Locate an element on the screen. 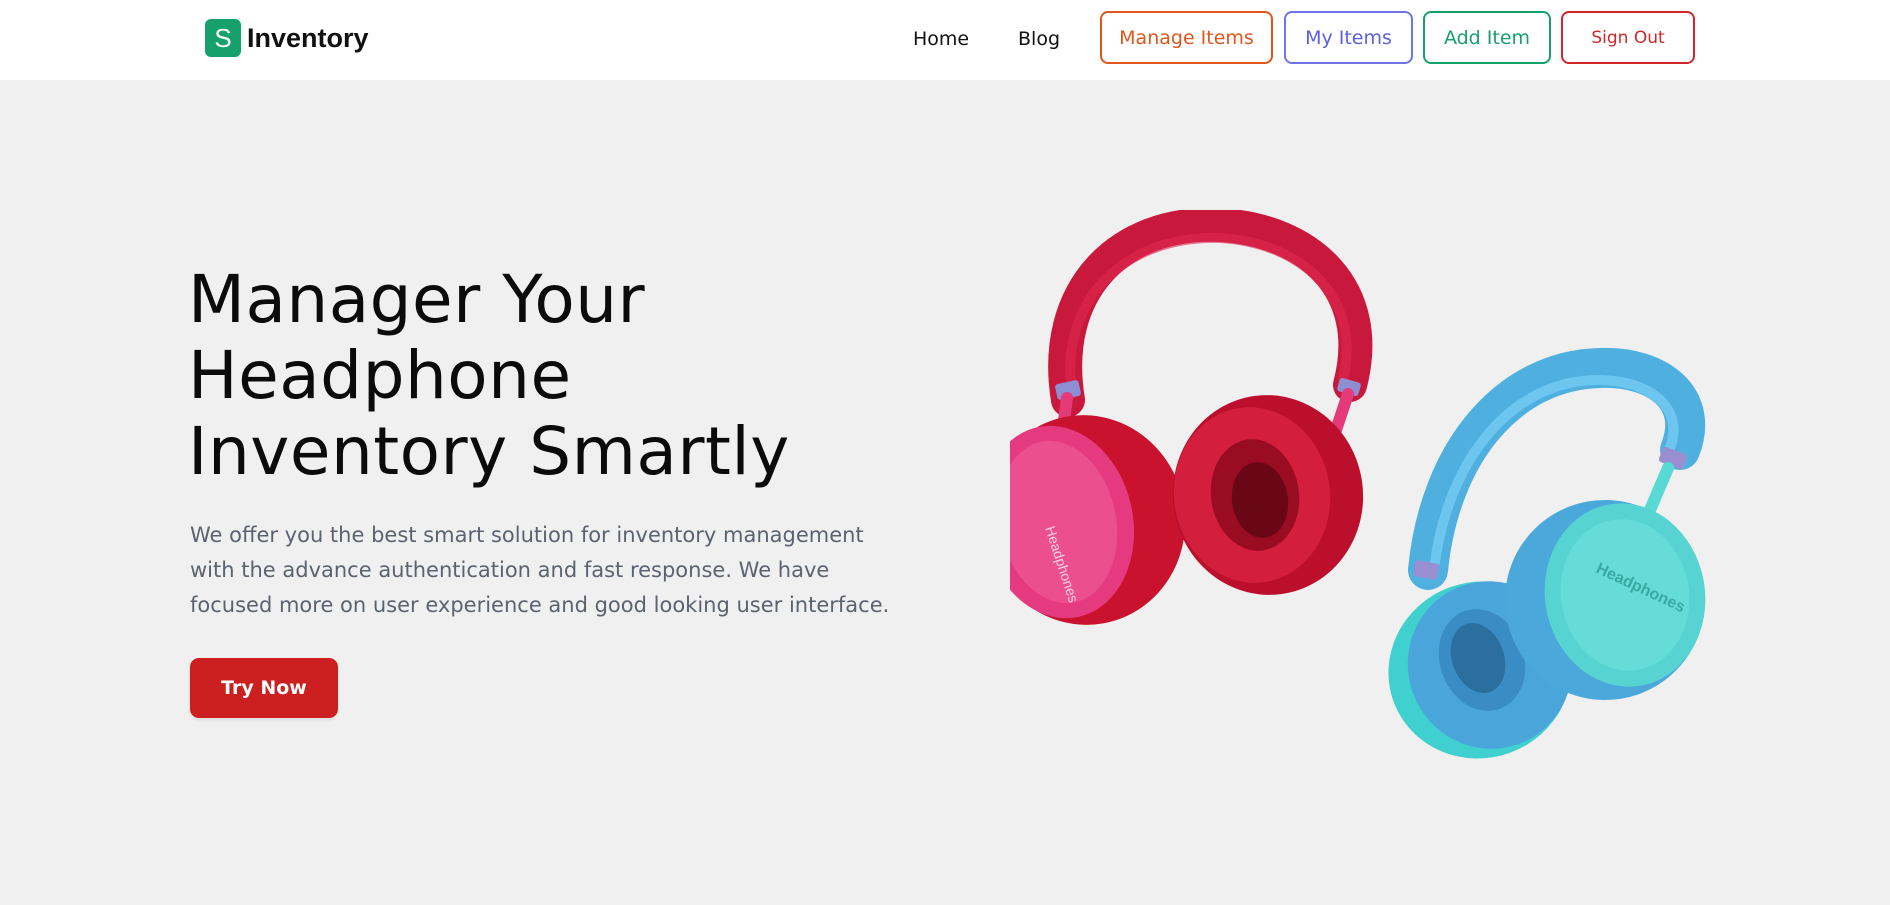 This screenshot has height=905, width=1890. add-item-button: Add Item is located at coordinates (1487, 37).